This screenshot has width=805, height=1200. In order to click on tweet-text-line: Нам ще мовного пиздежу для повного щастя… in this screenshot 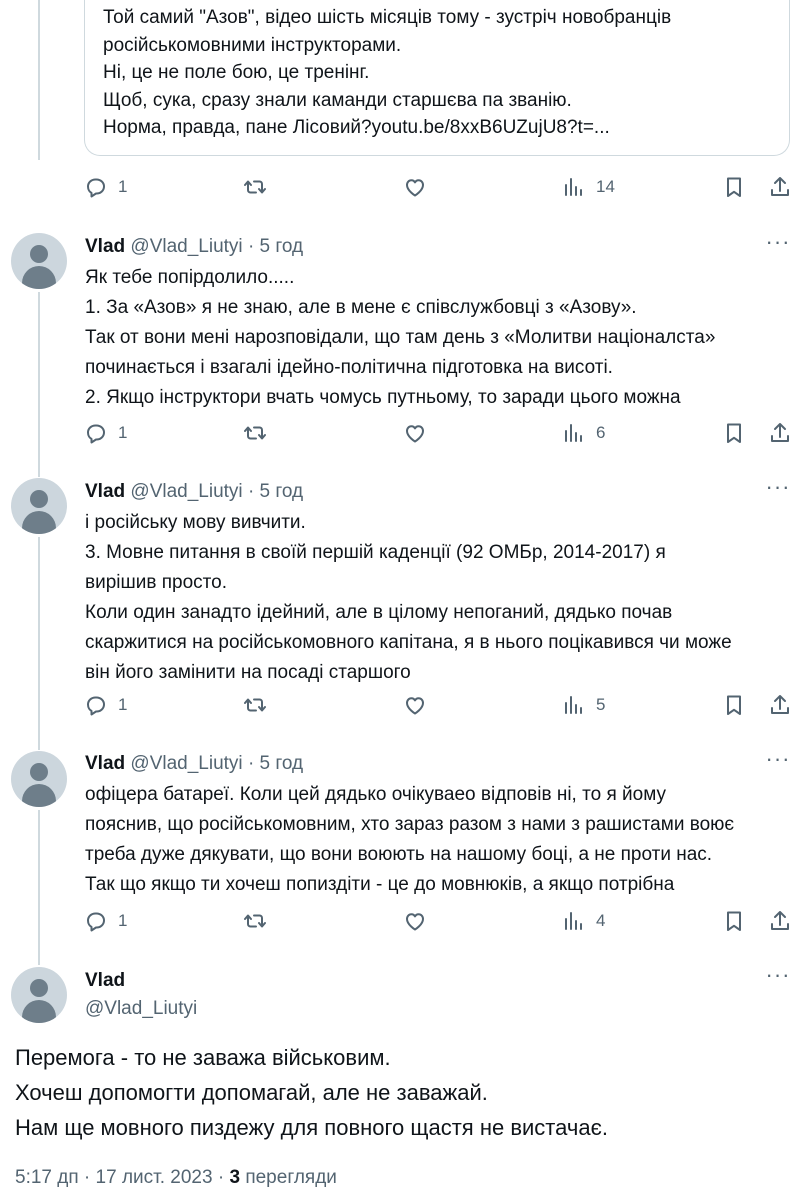, I will do `click(311, 1127)`.